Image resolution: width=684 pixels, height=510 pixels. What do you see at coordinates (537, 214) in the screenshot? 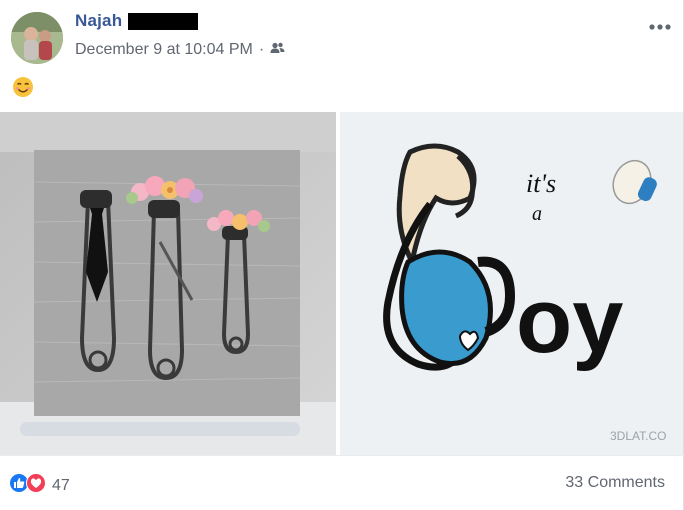
I see `a-text: a` at bounding box center [537, 214].